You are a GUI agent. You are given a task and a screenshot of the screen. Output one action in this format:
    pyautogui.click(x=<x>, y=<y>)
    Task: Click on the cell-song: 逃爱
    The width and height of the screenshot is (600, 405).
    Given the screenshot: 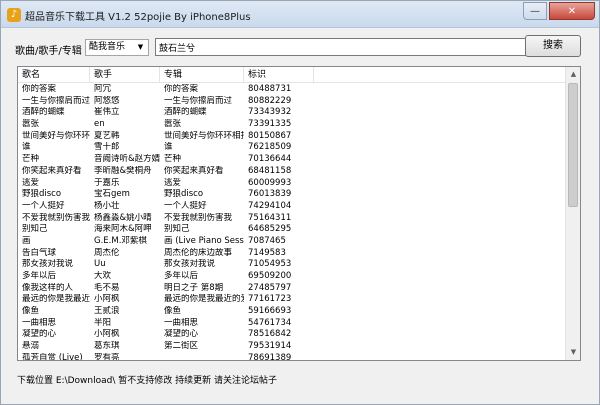 What is the action you would take?
    pyautogui.click(x=31, y=182)
    